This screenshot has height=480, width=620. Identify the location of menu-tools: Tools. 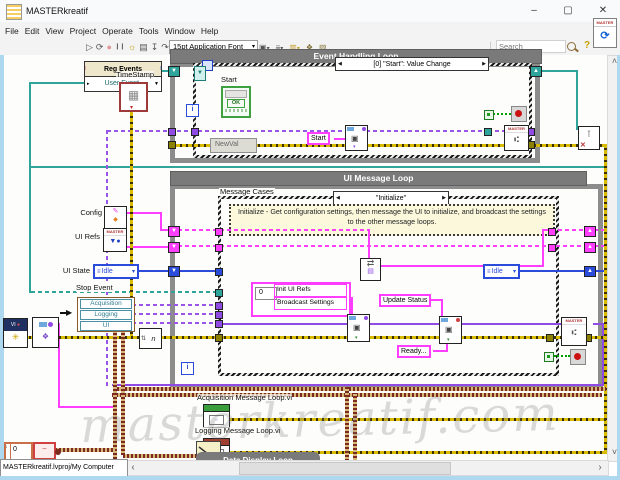
(149, 31).